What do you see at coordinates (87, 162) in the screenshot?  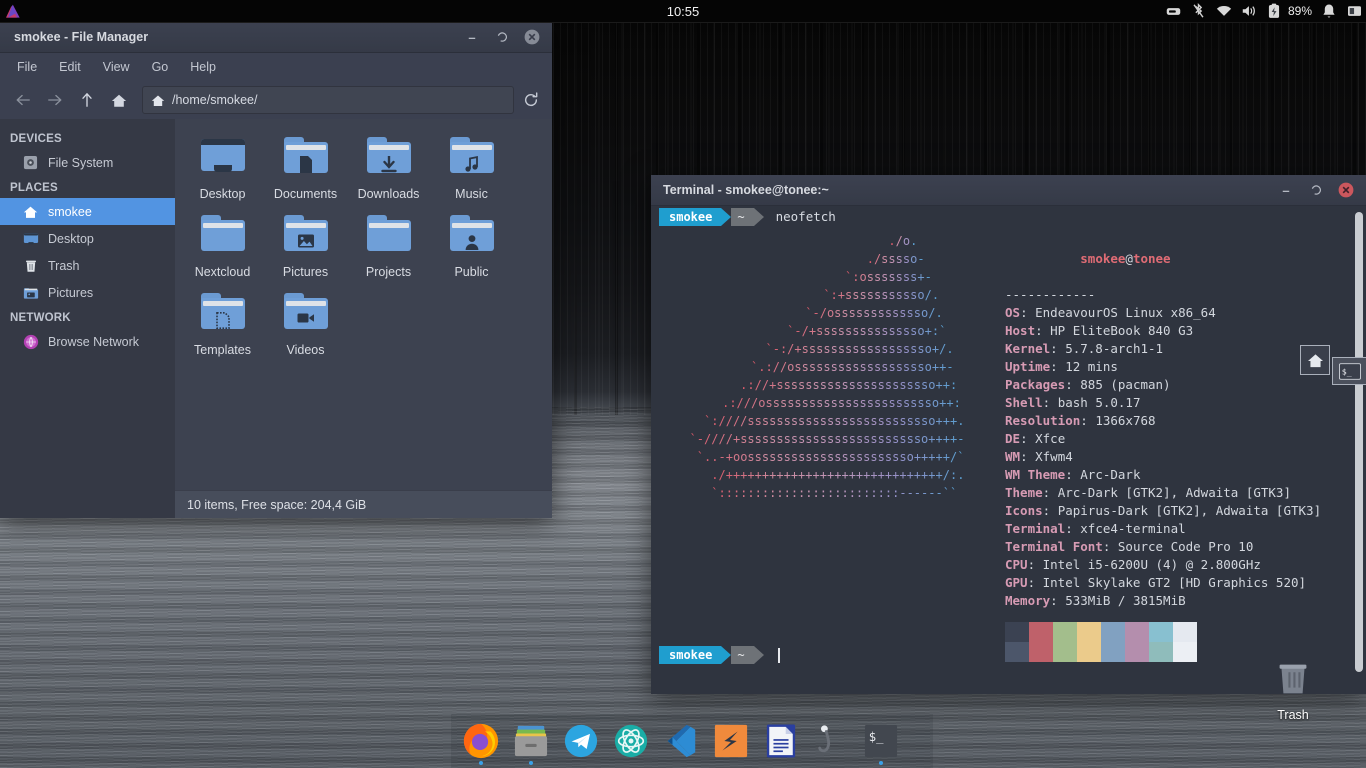 I see `sidebar-item-file-system: File System` at bounding box center [87, 162].